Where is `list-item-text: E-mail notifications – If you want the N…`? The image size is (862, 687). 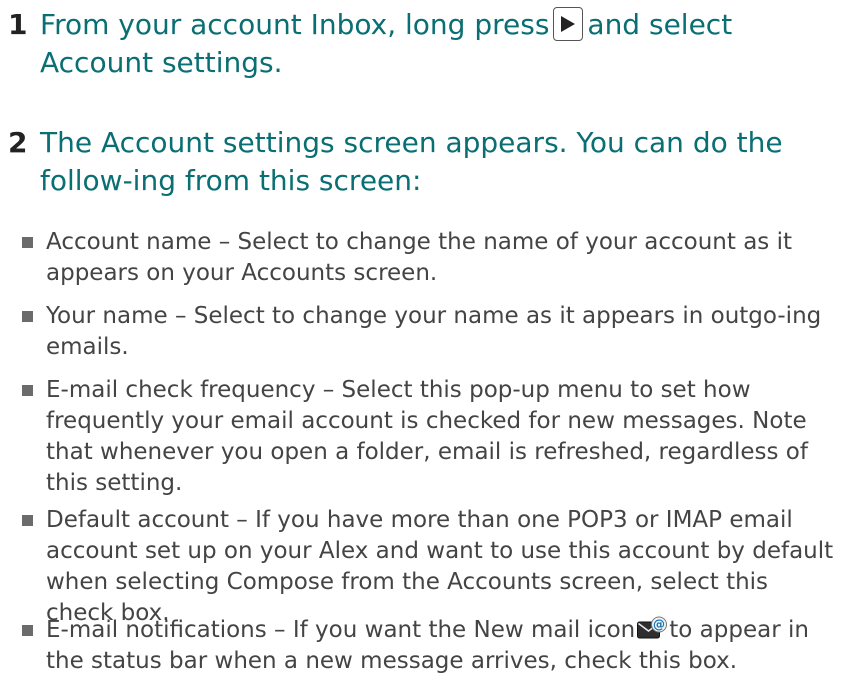 list-item-text: E-mail notifications – If you want the N… is located at coordinates (427, 645).